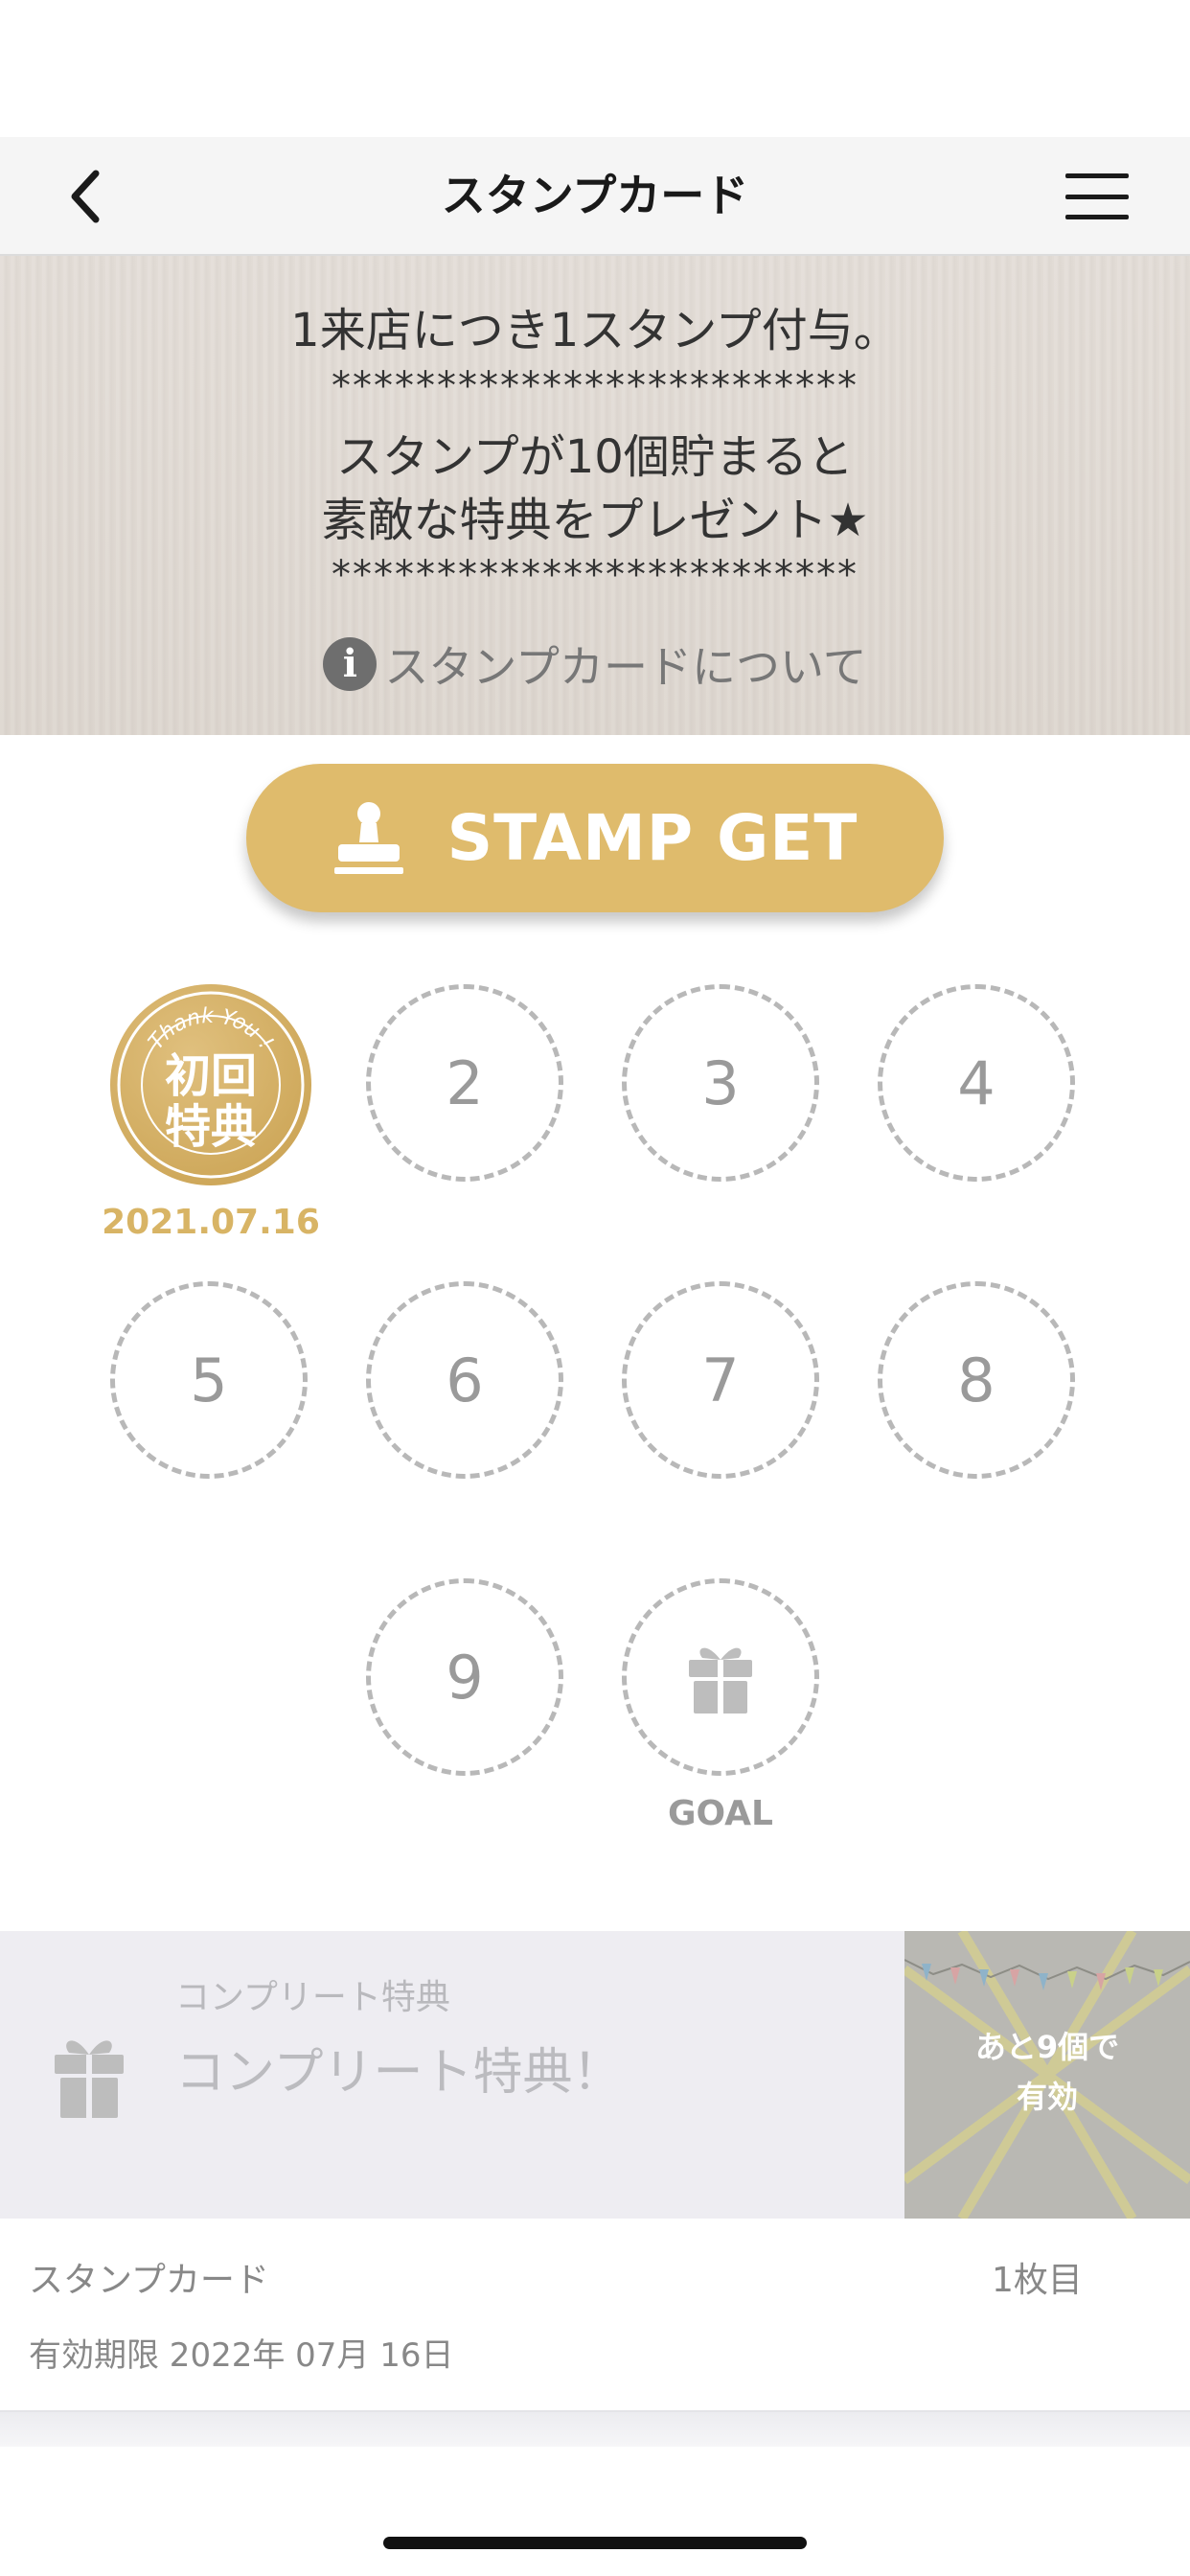  I want to click on reward-title: コンプリート特典！, so click(399, 2073).